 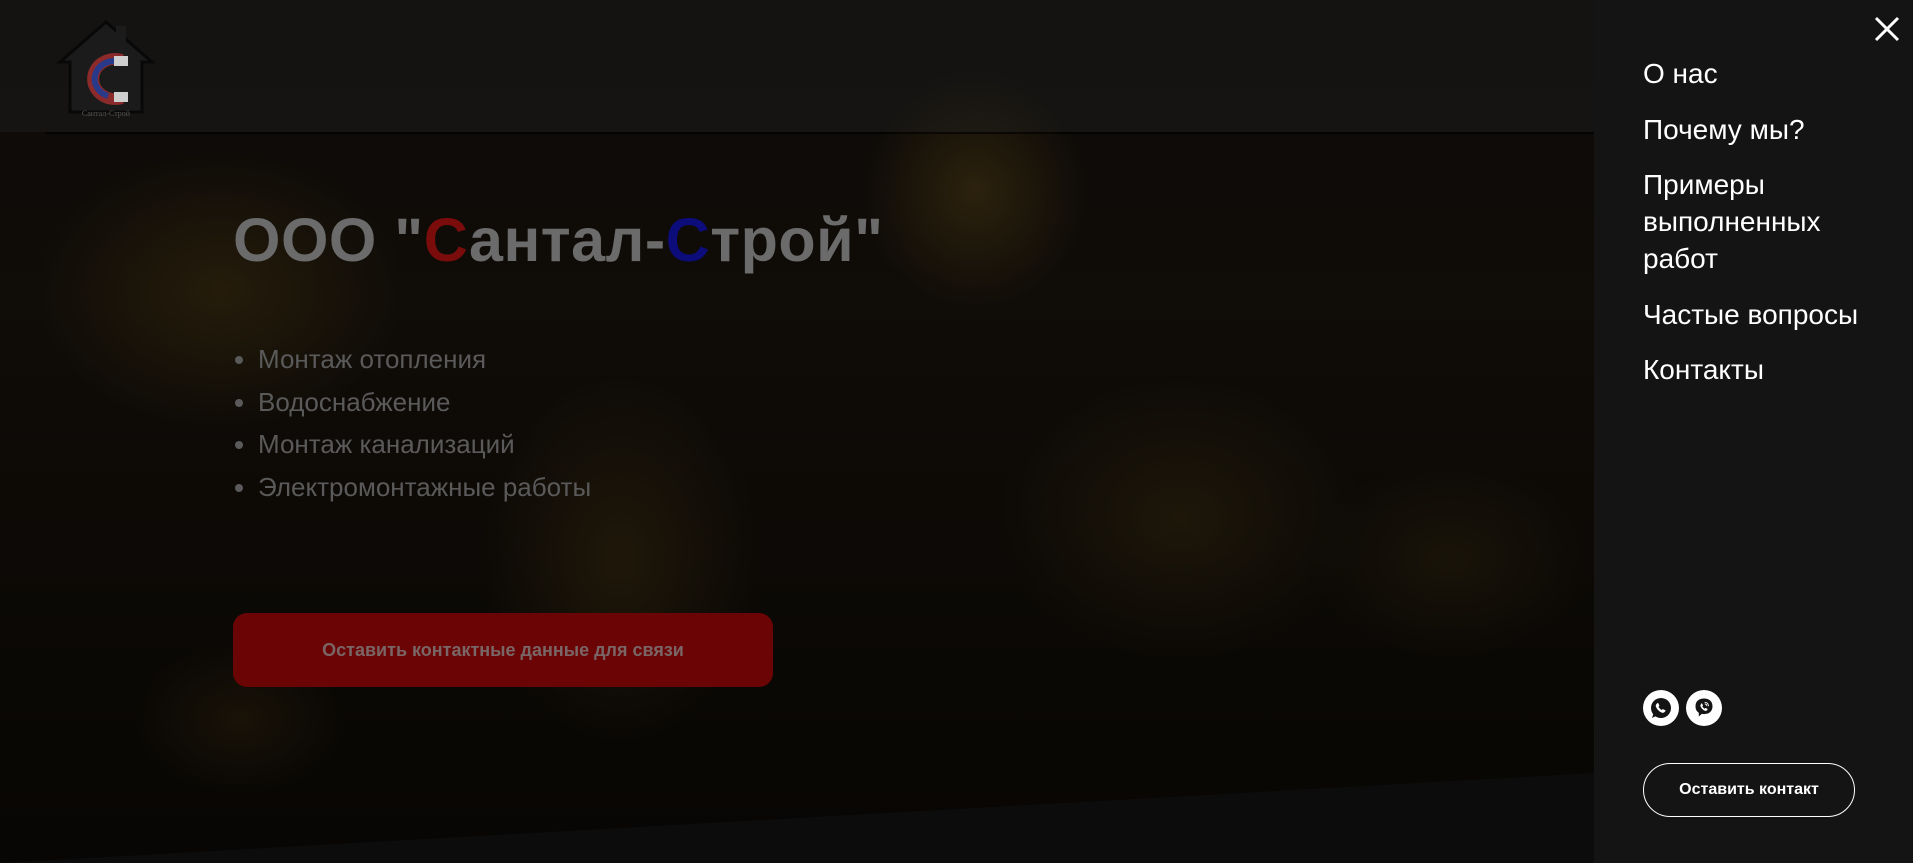 I want to click on service-item: Монтаж канализаций, so click(x=412, y=444).